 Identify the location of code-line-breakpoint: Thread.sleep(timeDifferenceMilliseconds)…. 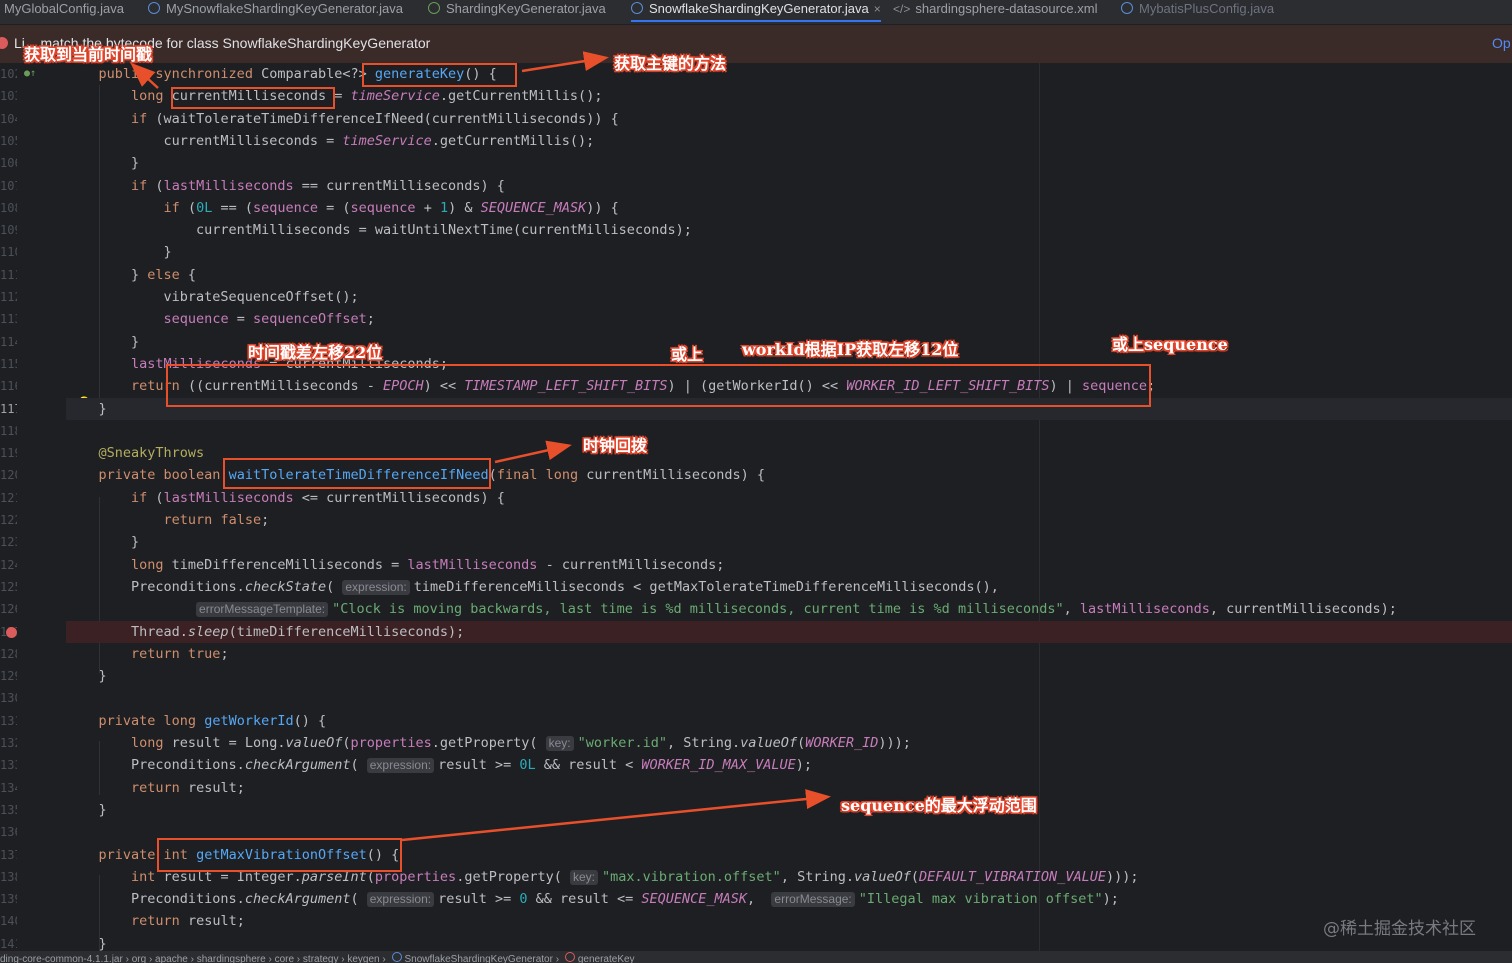
(789, 631).